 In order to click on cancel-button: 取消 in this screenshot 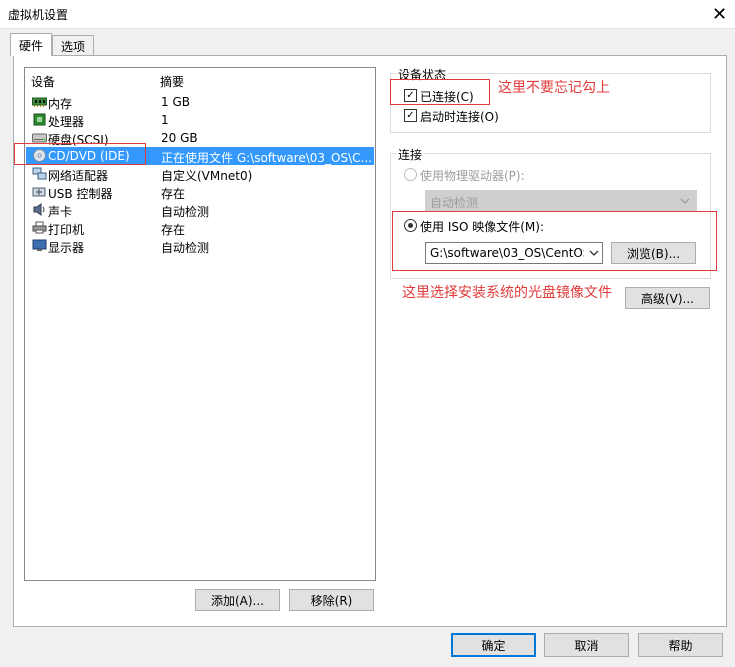, I will do `click(586, 645)`.